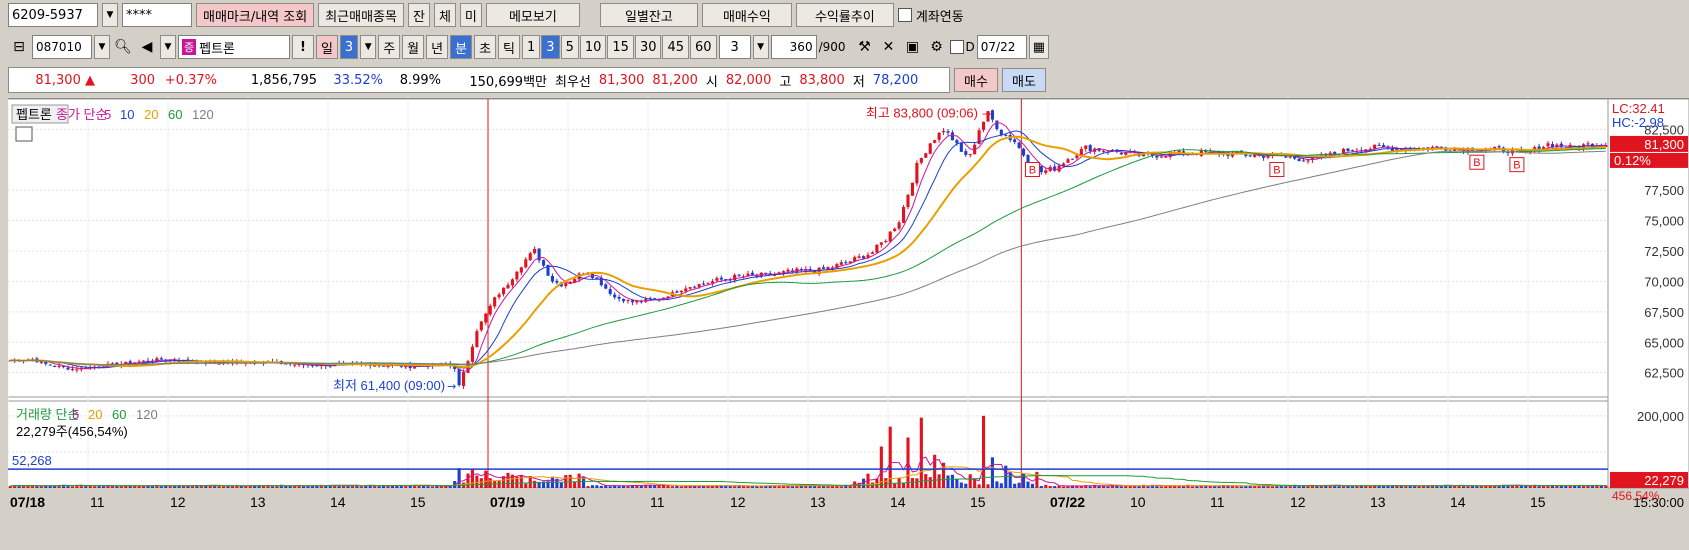 The height and width of the screenshot is (550, 1689). Describe the element at coordinates (748, 80) in the screenshot. I see `open-price: 82,000` at that location.